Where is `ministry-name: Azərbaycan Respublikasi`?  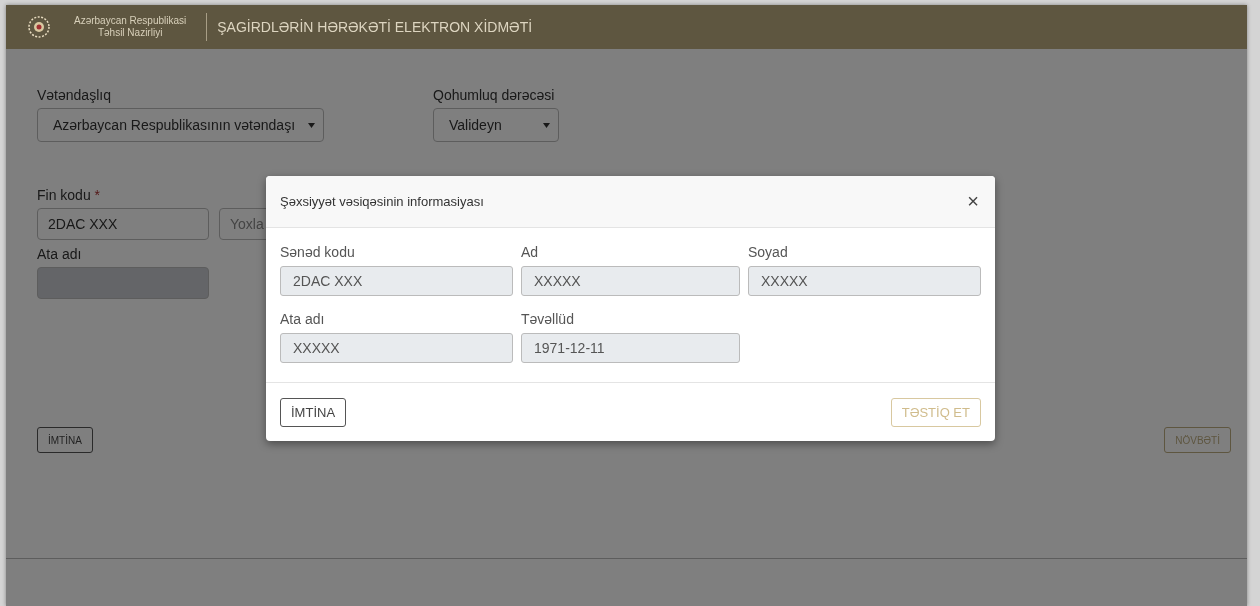 ministry-name: Azərbaycan Respublikasi is located at coordinates (130, 21).